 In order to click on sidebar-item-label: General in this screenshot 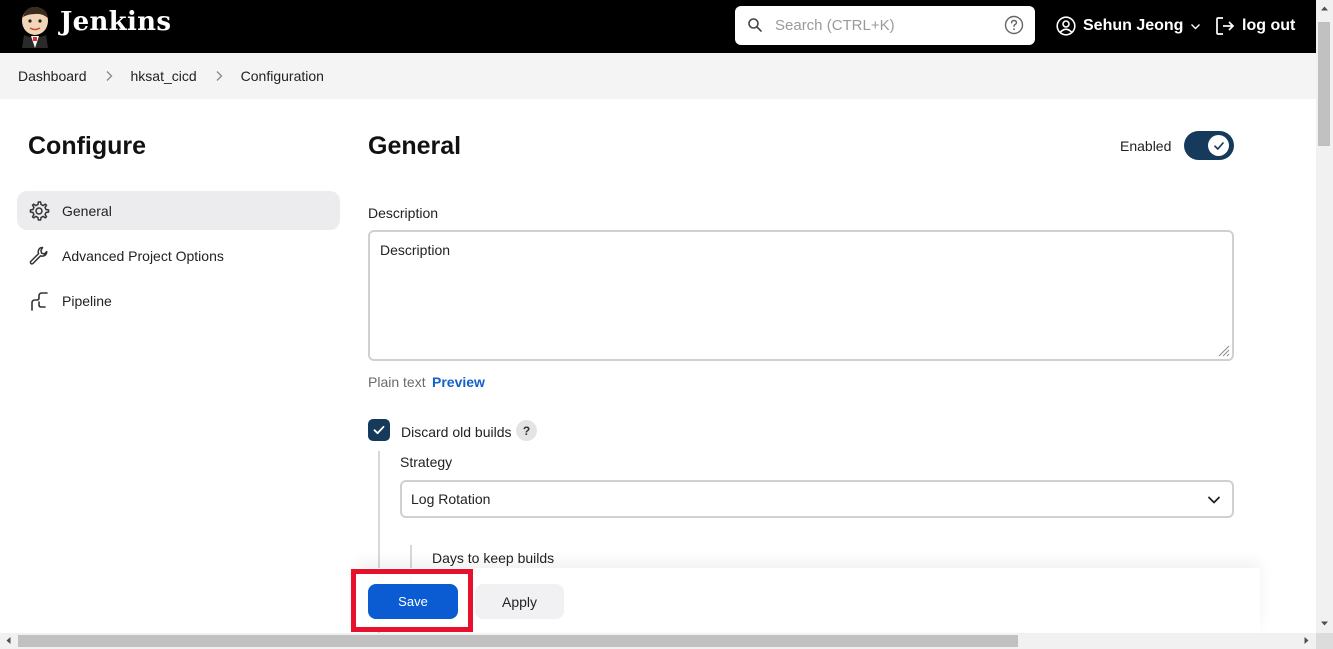, I will do `click(87, 210)`.